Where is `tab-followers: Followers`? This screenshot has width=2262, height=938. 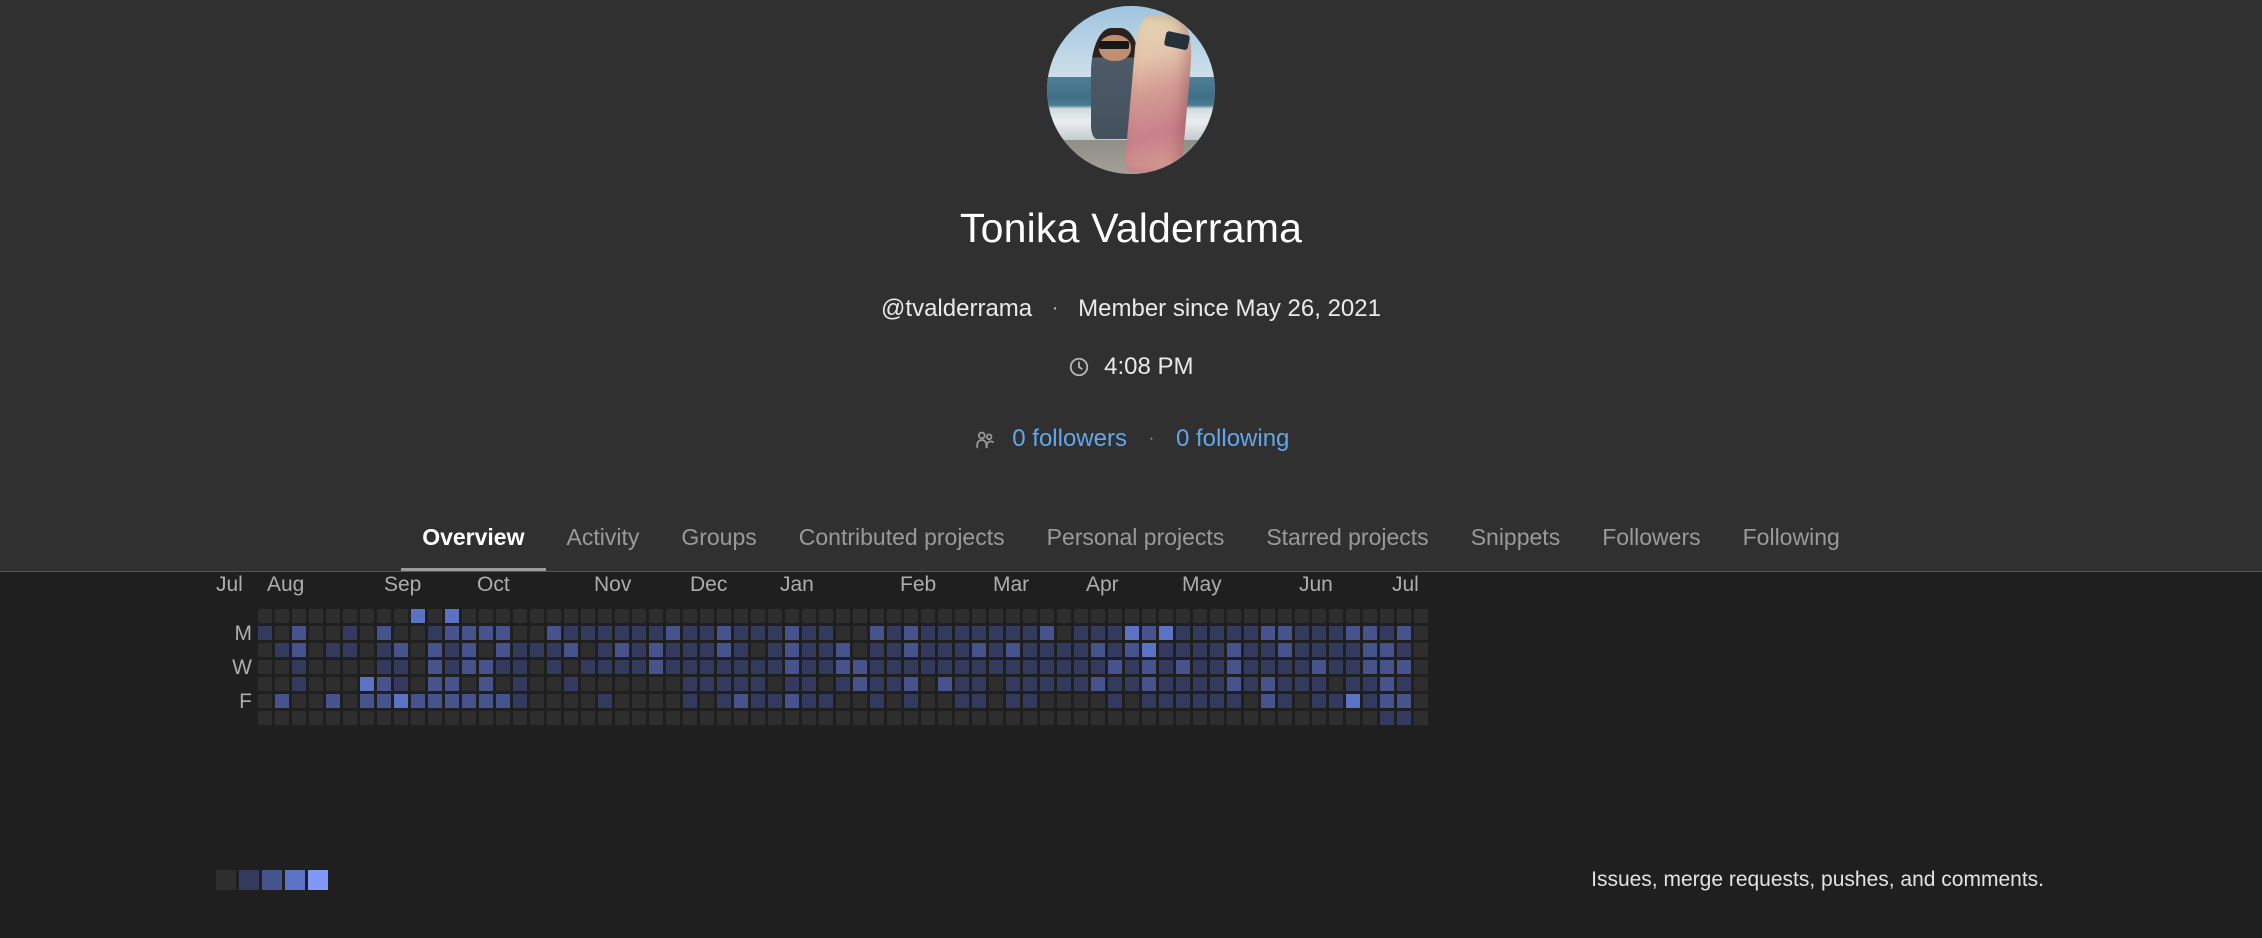
tab-followers: Followers is located at coordinates (1651, 541).